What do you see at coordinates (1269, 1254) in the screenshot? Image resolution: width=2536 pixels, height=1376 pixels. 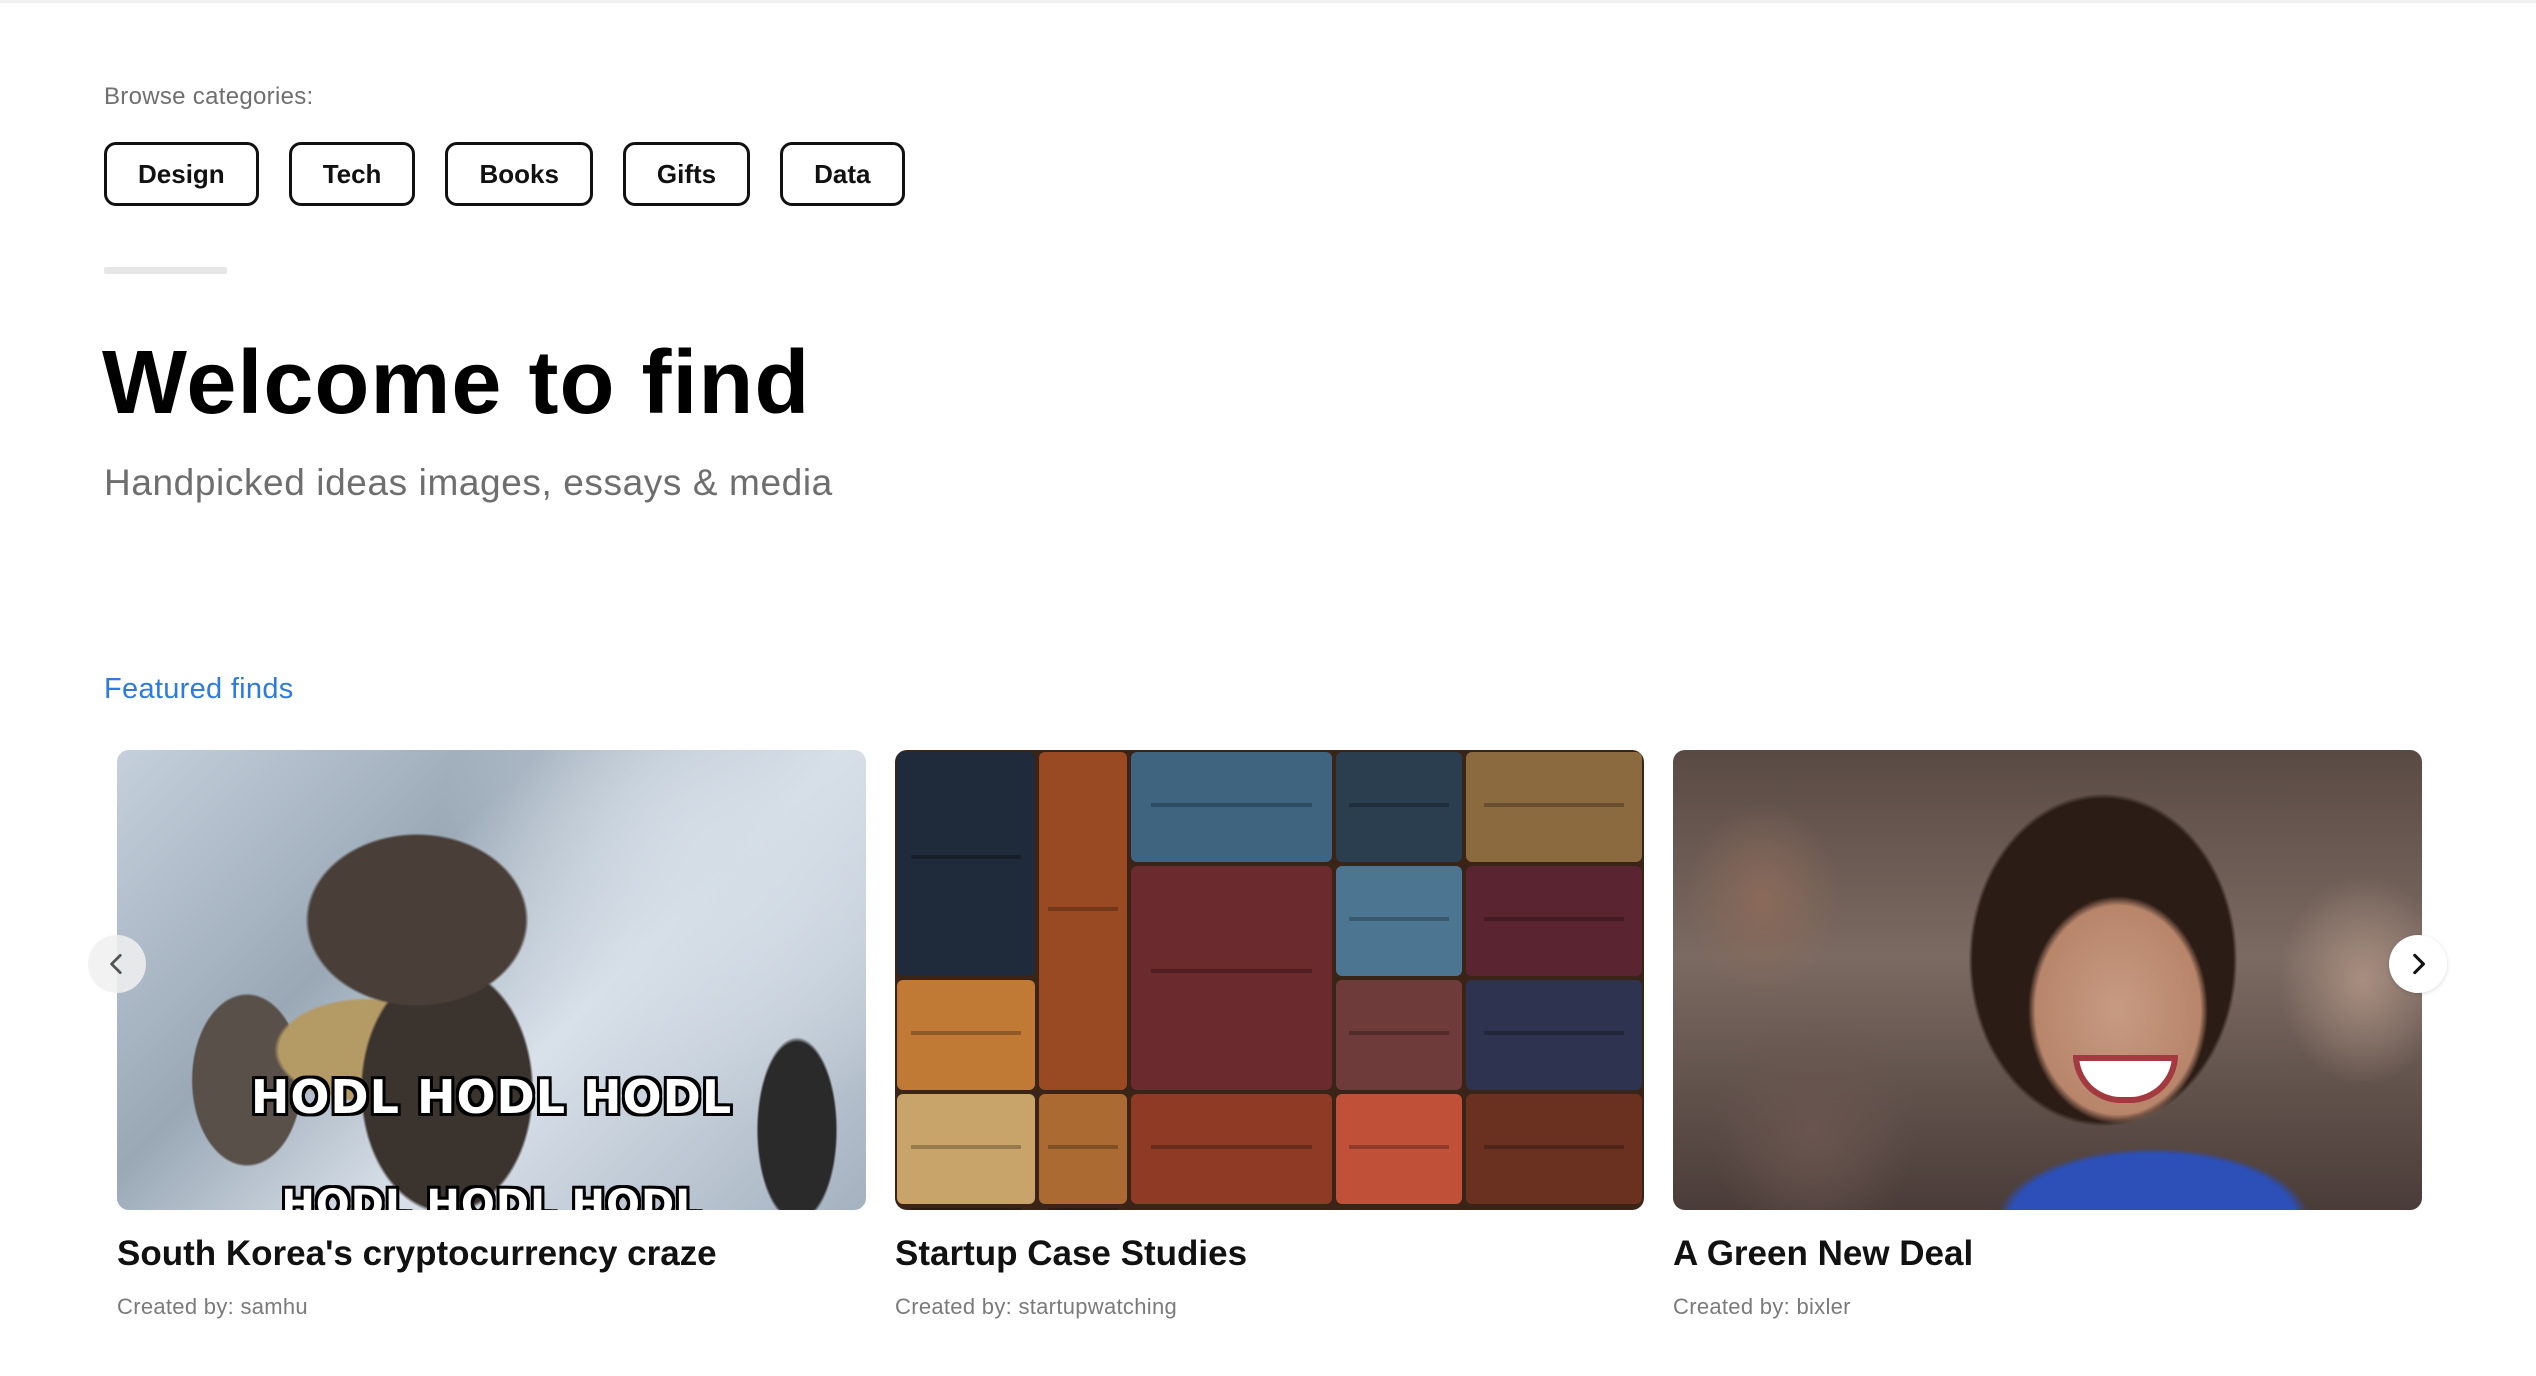 I see `card-title: Startup Case Studies` at bounding box center [1269, 1254].